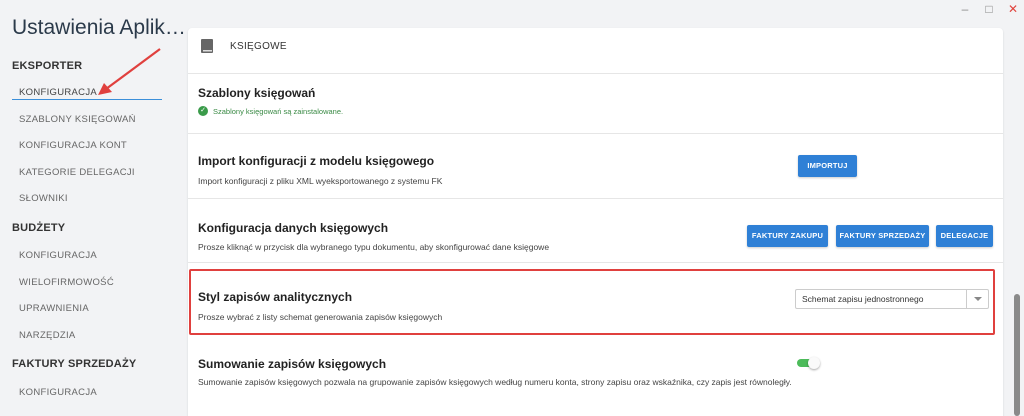 Image resolution: width=1024 pixels, height=416 pixels. What do you see at coordinates (74, 364) in the screenshot?
I see `section-title-faktury-sprzedazy: FAKTURY SPRZEDAŻY` at bounding box center [74, 364].